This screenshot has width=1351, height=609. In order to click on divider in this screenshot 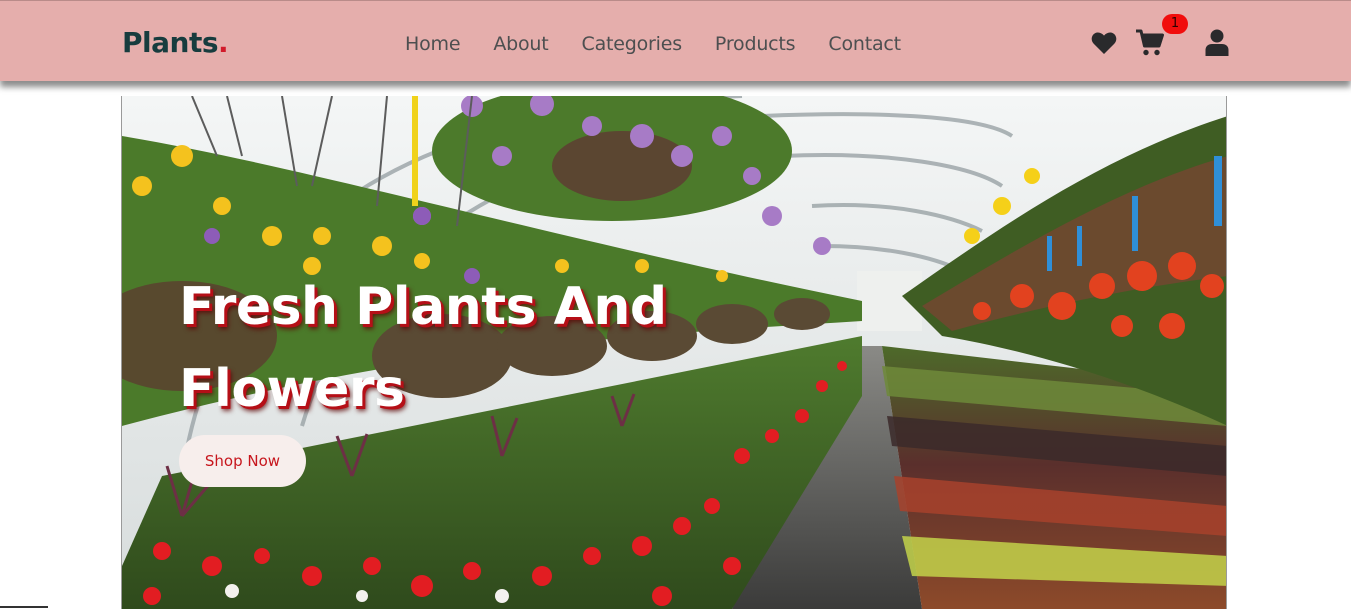, I will do `click(24, 607)`.